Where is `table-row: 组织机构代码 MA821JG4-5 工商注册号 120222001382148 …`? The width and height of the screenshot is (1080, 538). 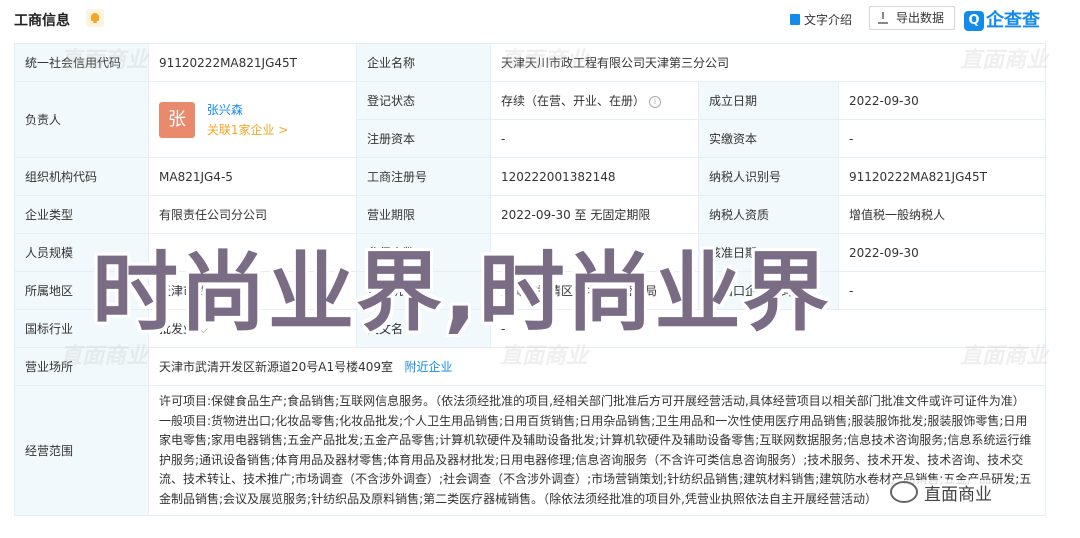
table-row: 组织机构代码 MA821JG4-5 工商注册号 120222001382148 … is located at coordinates (530, 176).